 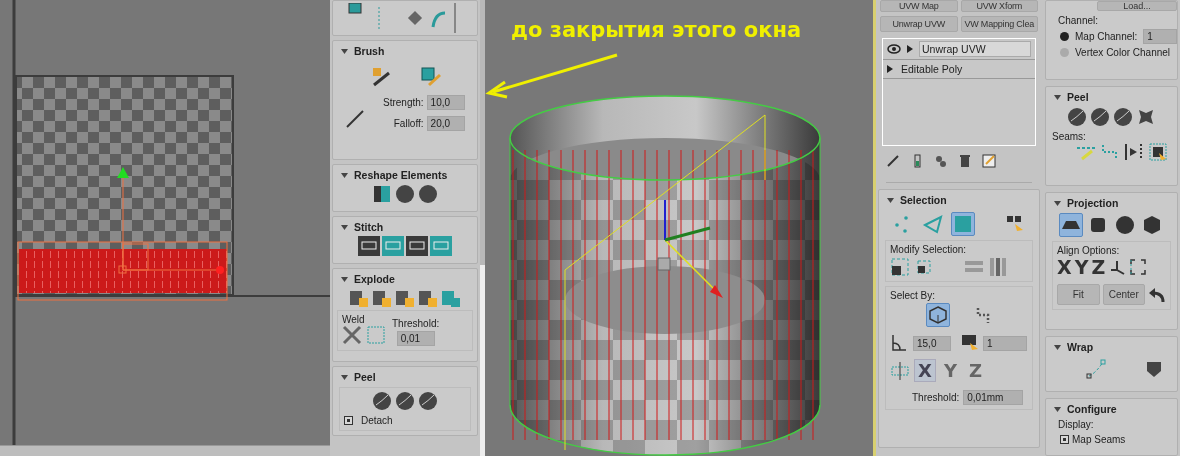 What do you see at coordinates (369, 227) in the screenshot?
I see `rollout-title: Stitch` at bounding box center [369, 227].